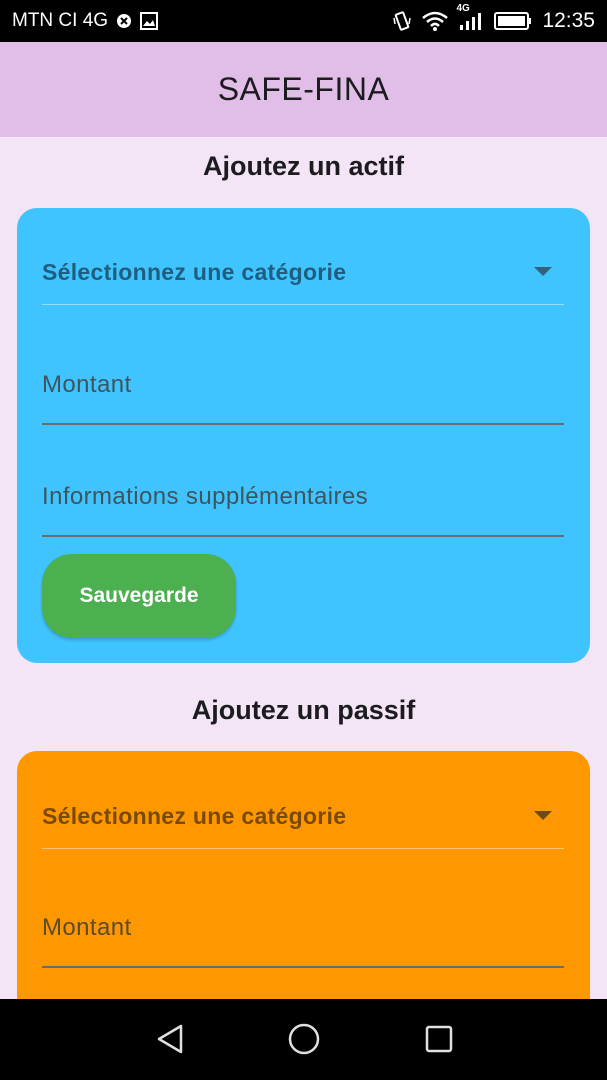 The height and width of the screenshot is (1080, 607). I want to click on asset-category-dropdown: Sélectionnez une catégorie, so click(303, 272).